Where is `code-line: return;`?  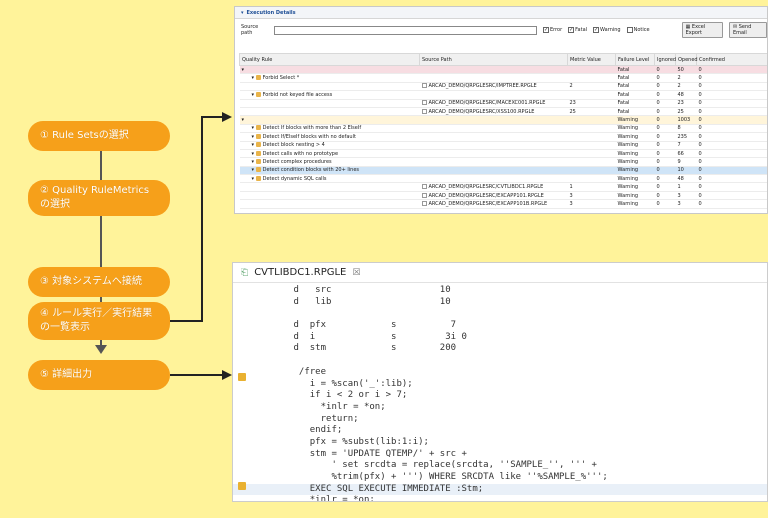 code-line: return; is located at coordinates (500, 420).